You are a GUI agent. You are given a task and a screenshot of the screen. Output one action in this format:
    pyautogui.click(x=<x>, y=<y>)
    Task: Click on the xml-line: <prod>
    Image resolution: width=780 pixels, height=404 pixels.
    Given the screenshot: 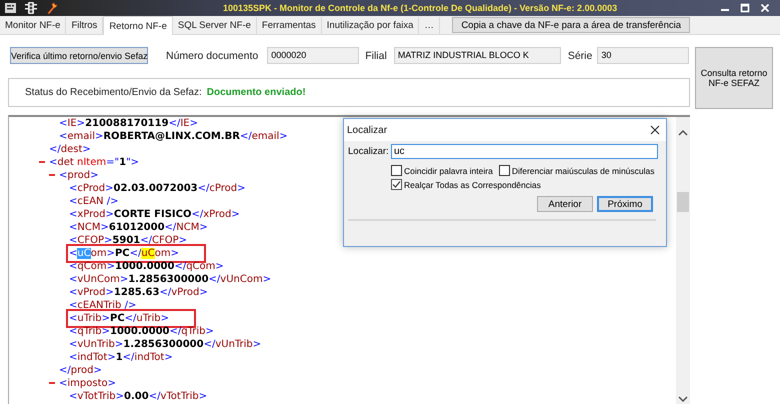 What is the action you would take?
    pyautogui.click(x=78, y=175)
    